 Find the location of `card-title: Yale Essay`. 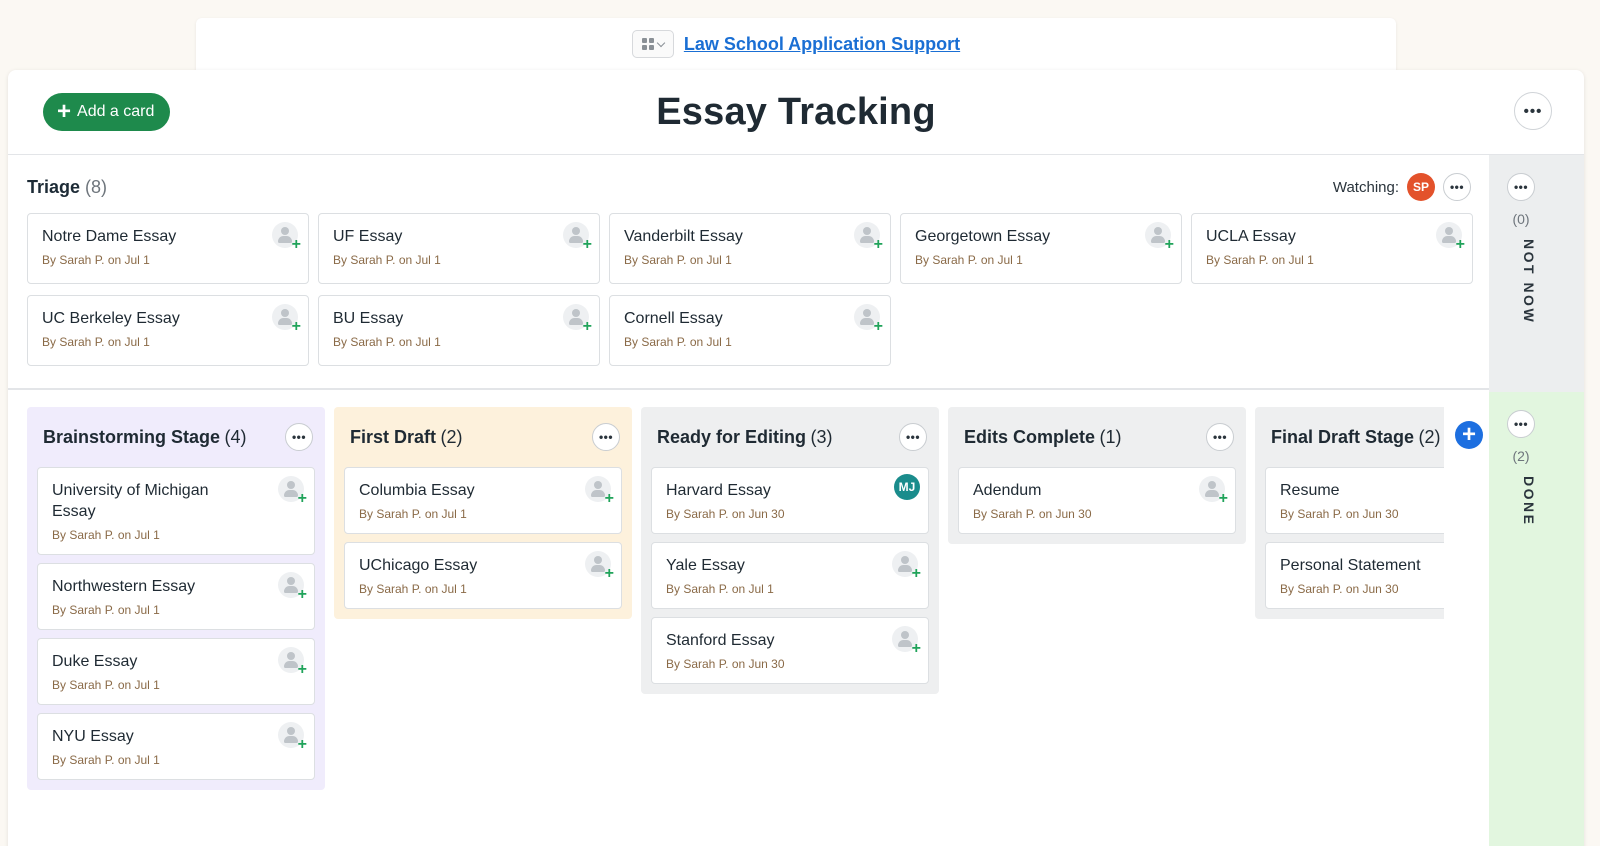

card-title: Yale Essay is located at coordinates (705, 565).